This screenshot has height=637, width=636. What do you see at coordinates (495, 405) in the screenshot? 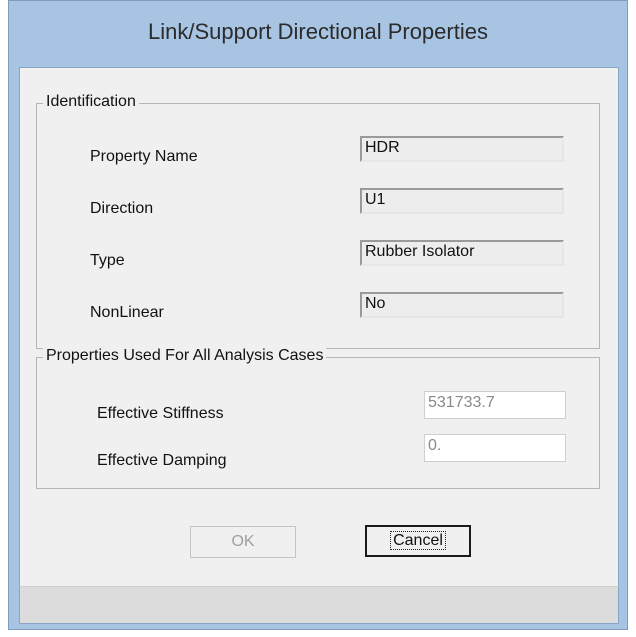
I see `effective-stiffness-input: 531733.7` at bounding box center [495, 405].